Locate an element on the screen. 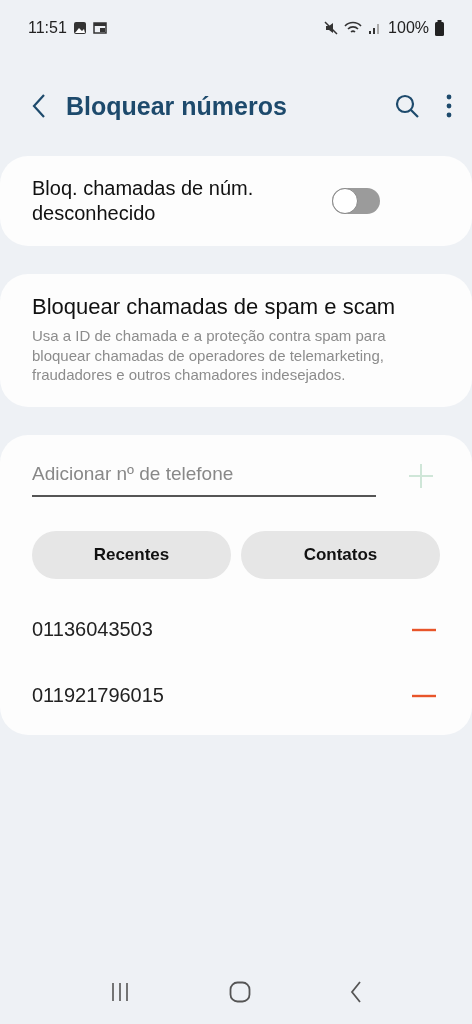  blocked-number: 01136043503 is located at coordinates (93, 629).